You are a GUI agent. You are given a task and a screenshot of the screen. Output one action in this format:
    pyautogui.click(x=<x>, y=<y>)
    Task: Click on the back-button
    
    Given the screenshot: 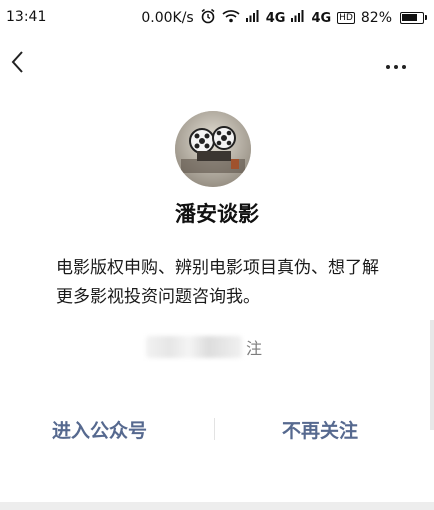 What is the action you would take?
    pyautogui.click(x=19, y=62)
    